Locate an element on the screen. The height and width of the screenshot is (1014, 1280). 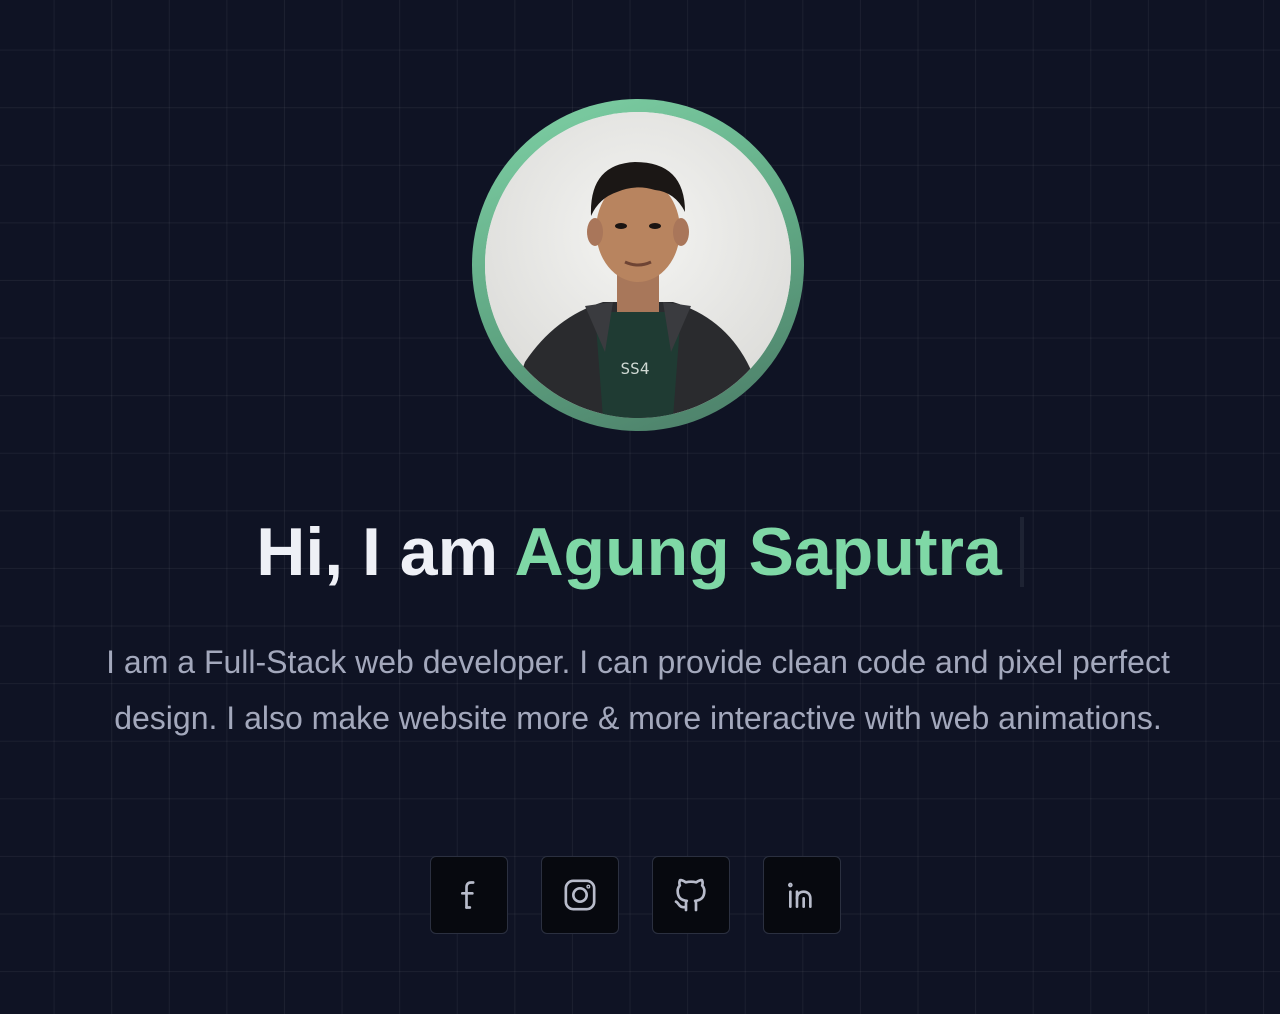
facebook-link is located at coordinates (469, 895).